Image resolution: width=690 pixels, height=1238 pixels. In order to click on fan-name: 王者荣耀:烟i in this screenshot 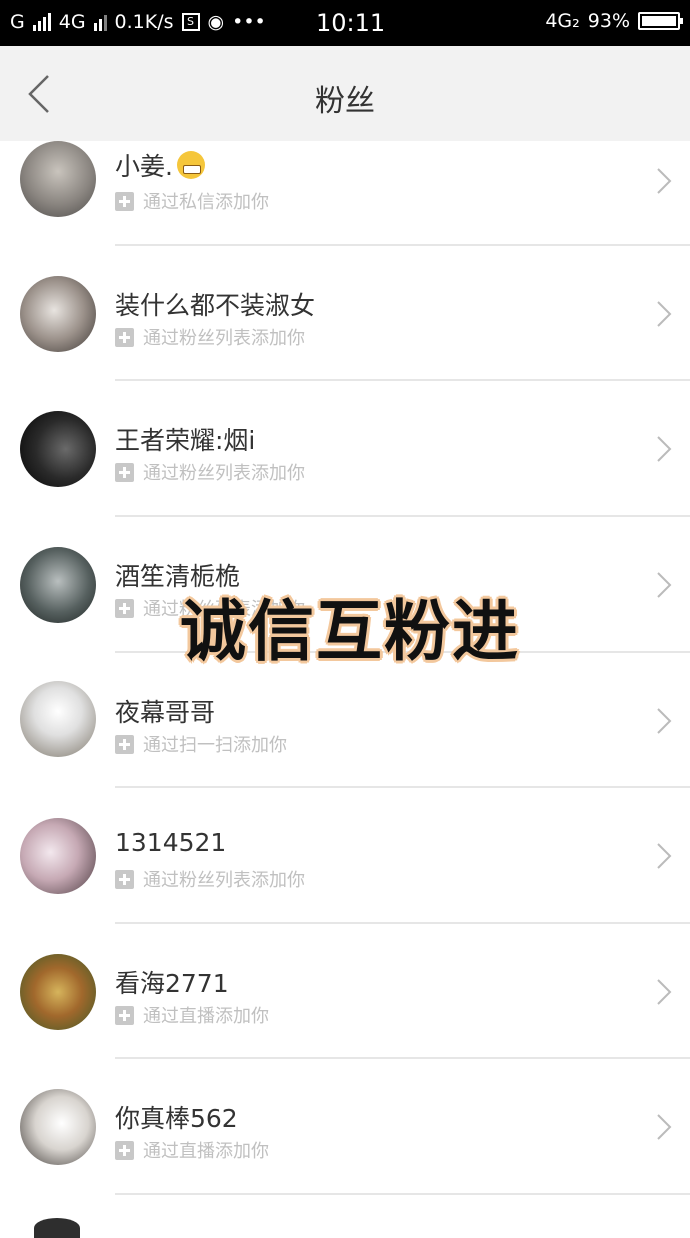, I will do `click(185, 440)`.